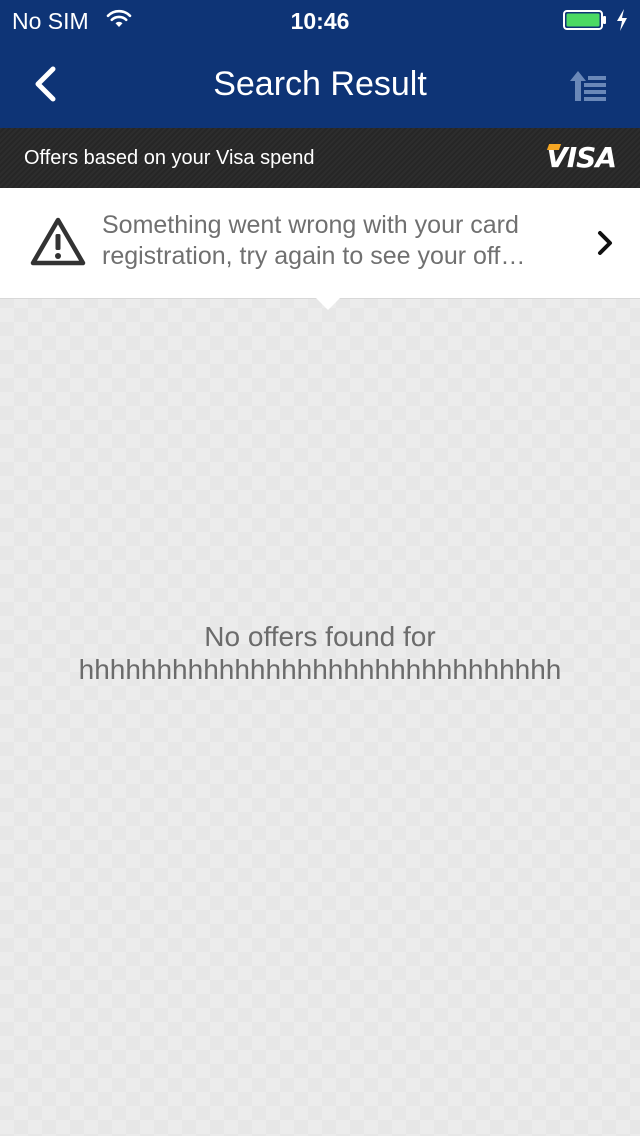 Image resolution: width=640 pixels, height=1136 pixels. What do you see at coordinates (554, 147) in the screenshot?
I see `visa-logo-swoosh` at bounding box center [554, 147].